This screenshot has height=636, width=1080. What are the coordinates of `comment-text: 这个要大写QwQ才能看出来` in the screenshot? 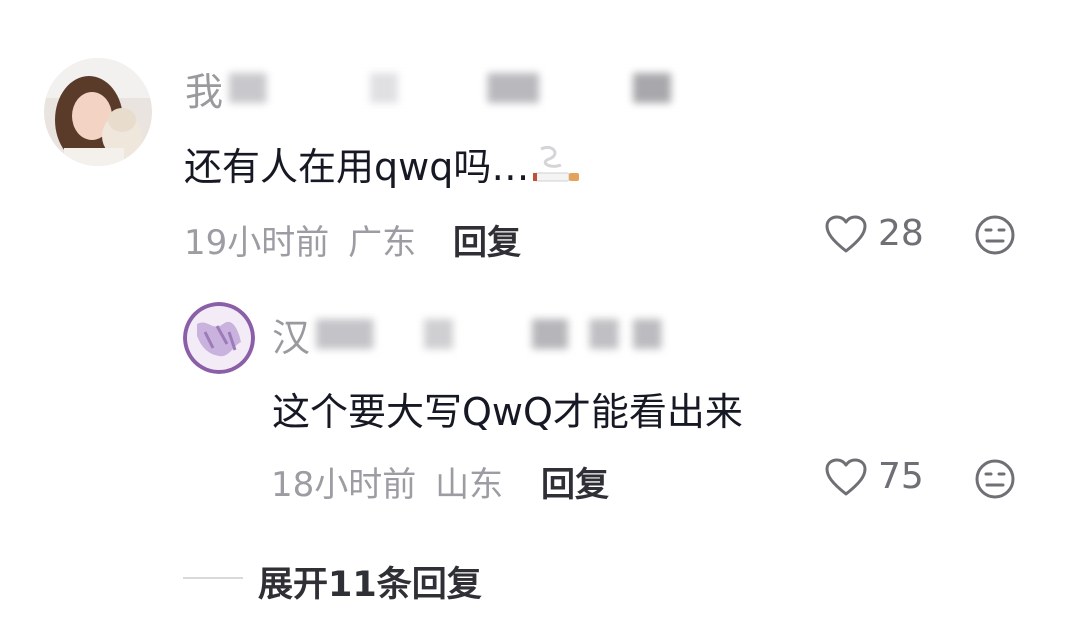 It's located at (507, 412).